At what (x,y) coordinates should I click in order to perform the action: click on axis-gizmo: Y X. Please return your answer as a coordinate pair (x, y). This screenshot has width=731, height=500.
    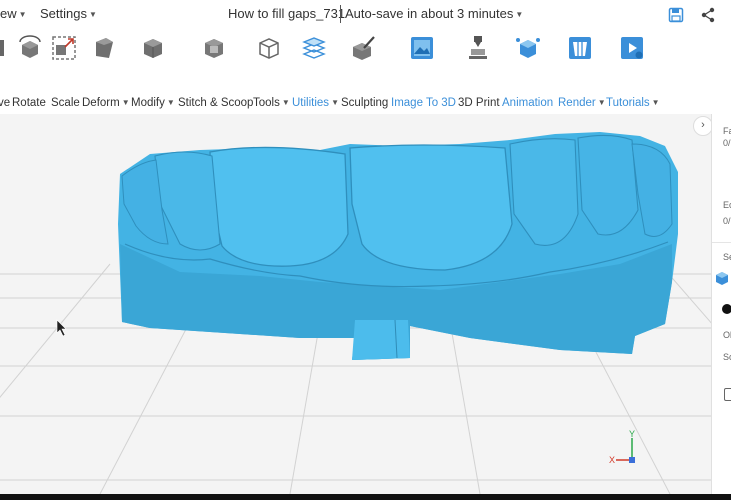
    Looking at the image, I should click on (622, 447).